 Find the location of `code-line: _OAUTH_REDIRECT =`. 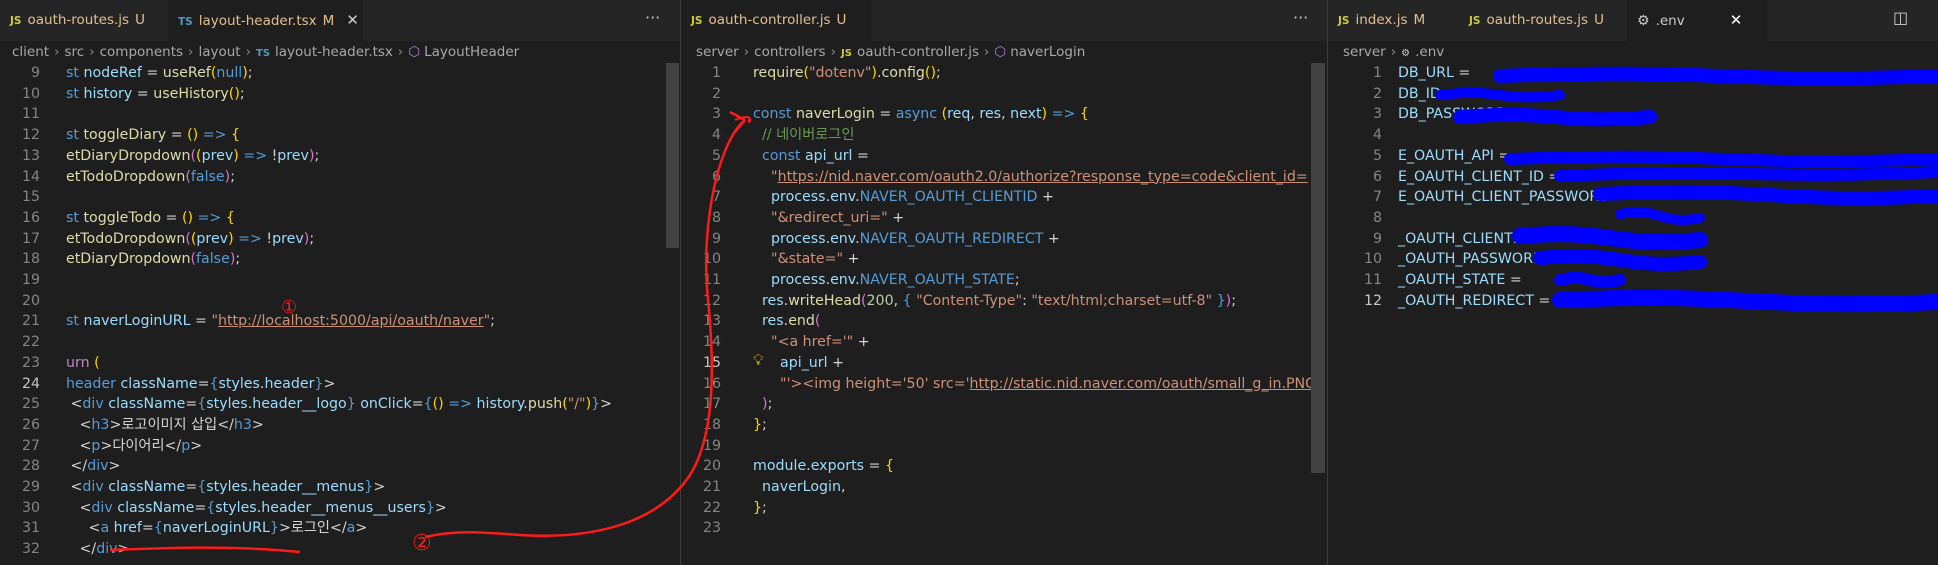

code-line: _OAUTH_REDIRECT = is located at coordinates (1476, 301).